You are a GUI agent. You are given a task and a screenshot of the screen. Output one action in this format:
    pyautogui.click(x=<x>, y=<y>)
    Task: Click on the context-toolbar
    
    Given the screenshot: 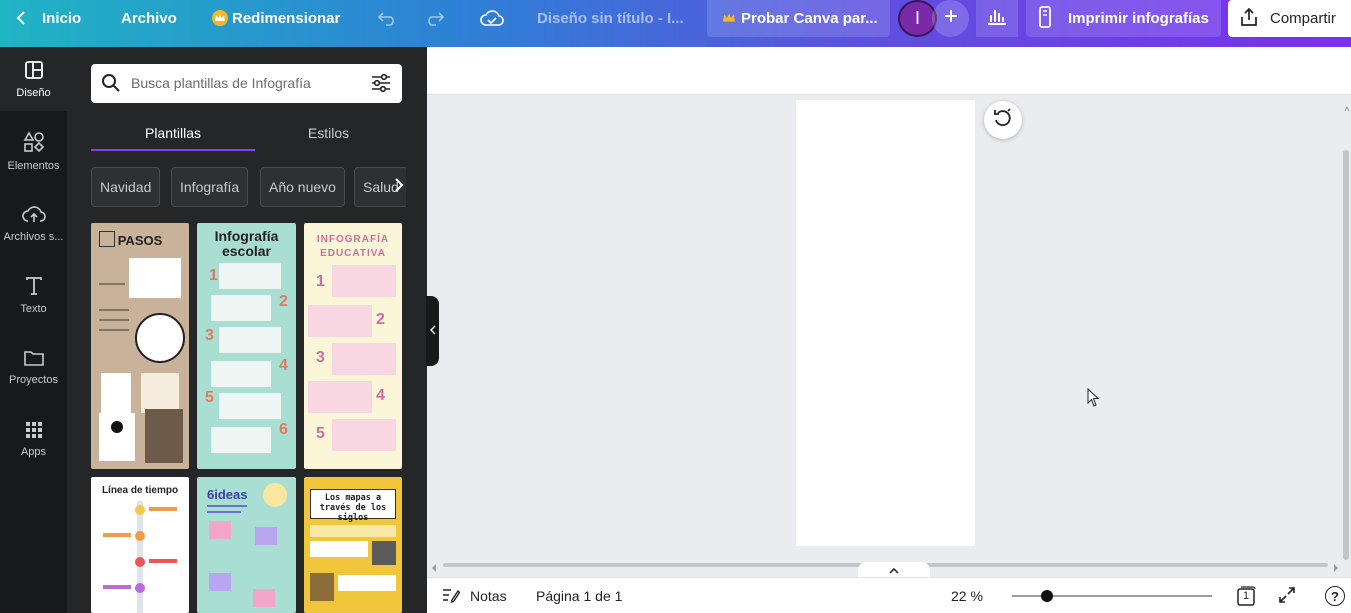 What is the action you would take?
    pyautogui.click(x=889, y=71)
    